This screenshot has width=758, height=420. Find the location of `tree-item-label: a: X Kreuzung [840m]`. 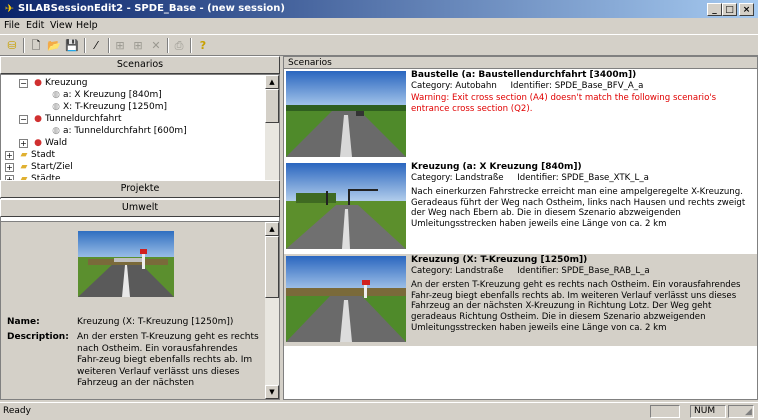

tree-item-label: a: X Kreuzung [840m] is located at coordinates (112, 95).